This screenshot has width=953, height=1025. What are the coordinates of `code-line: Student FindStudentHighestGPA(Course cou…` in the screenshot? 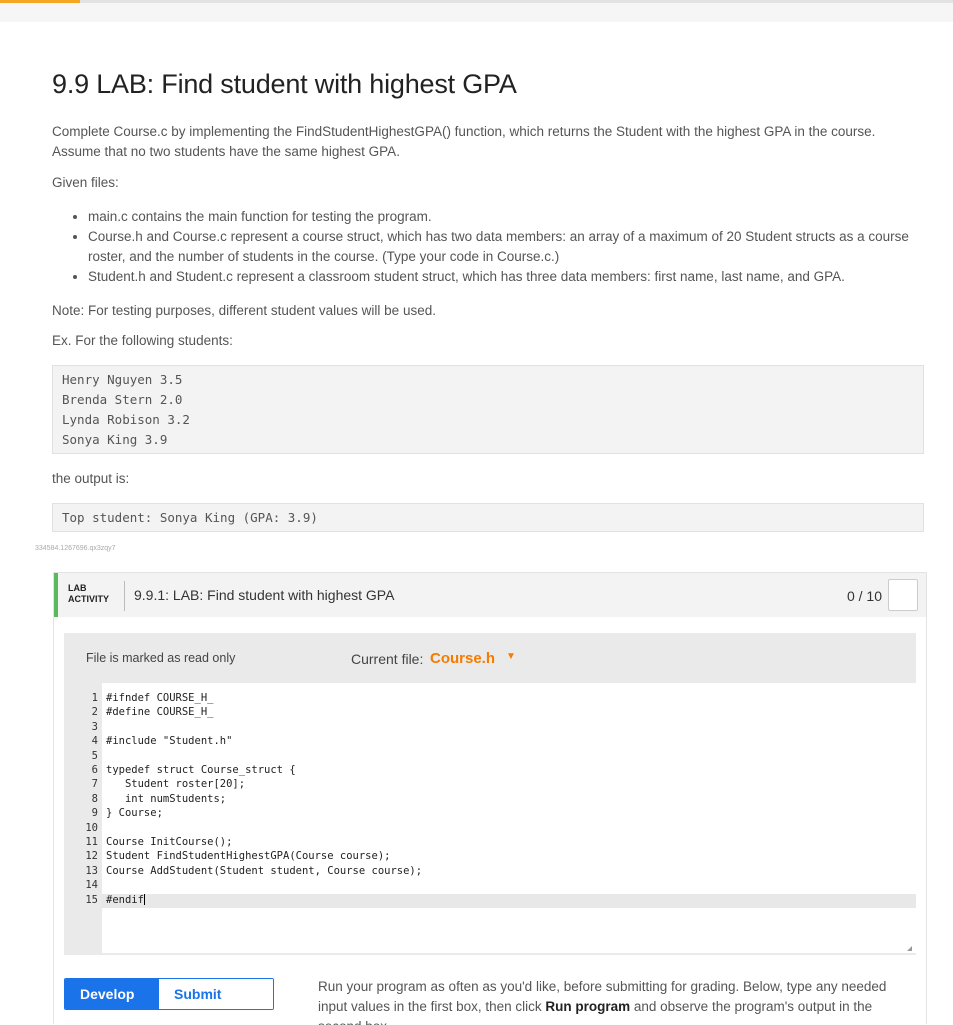 It's located at (248, 856).